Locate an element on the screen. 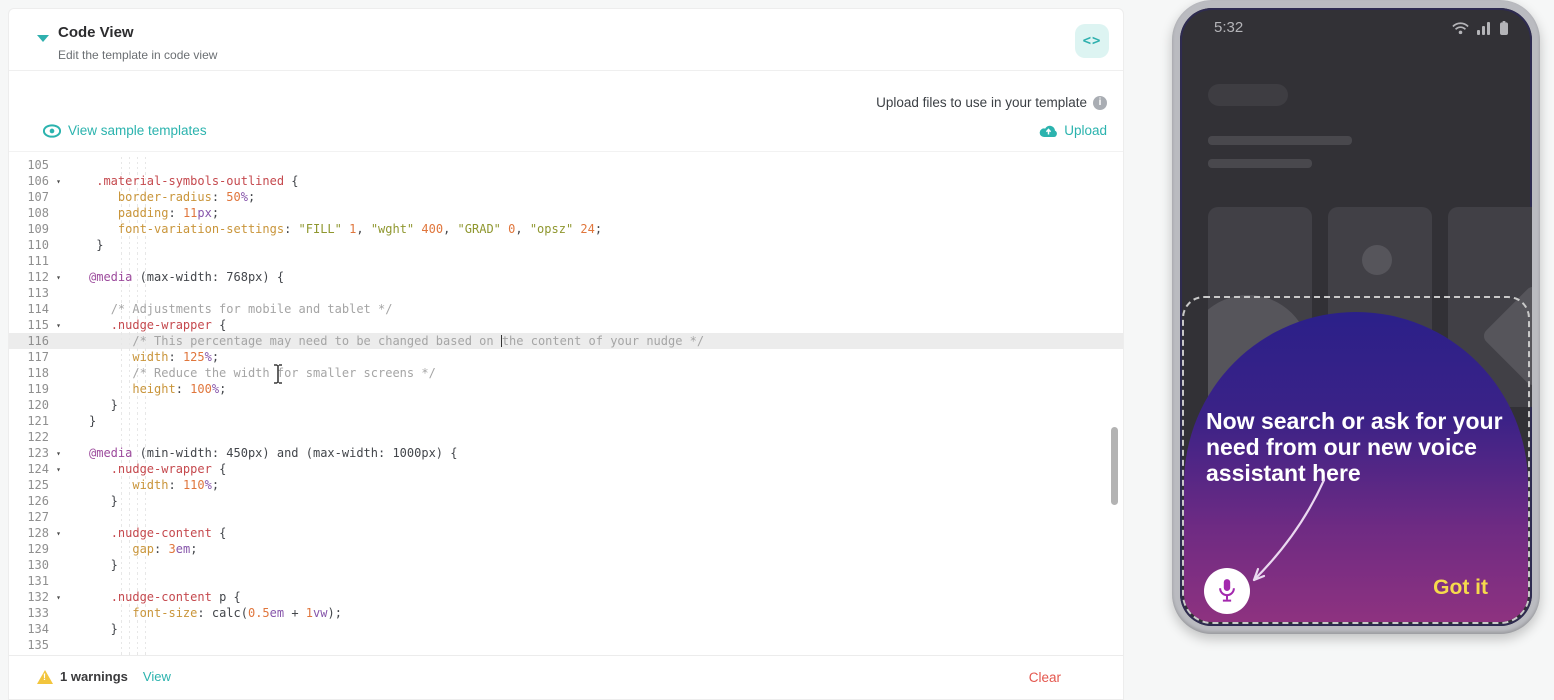 Image resolution: width=1554 pixels, height=700 pixels. code-line: 111 is located at coordinates (566, 261).